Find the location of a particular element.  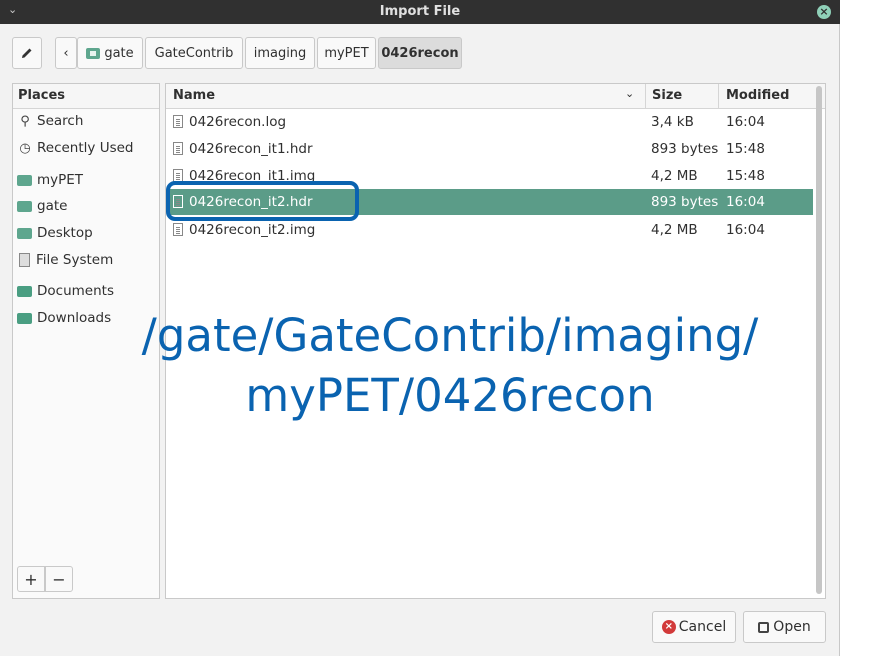

sidebar-item-gate: gate is located at coordinates (42, 206).